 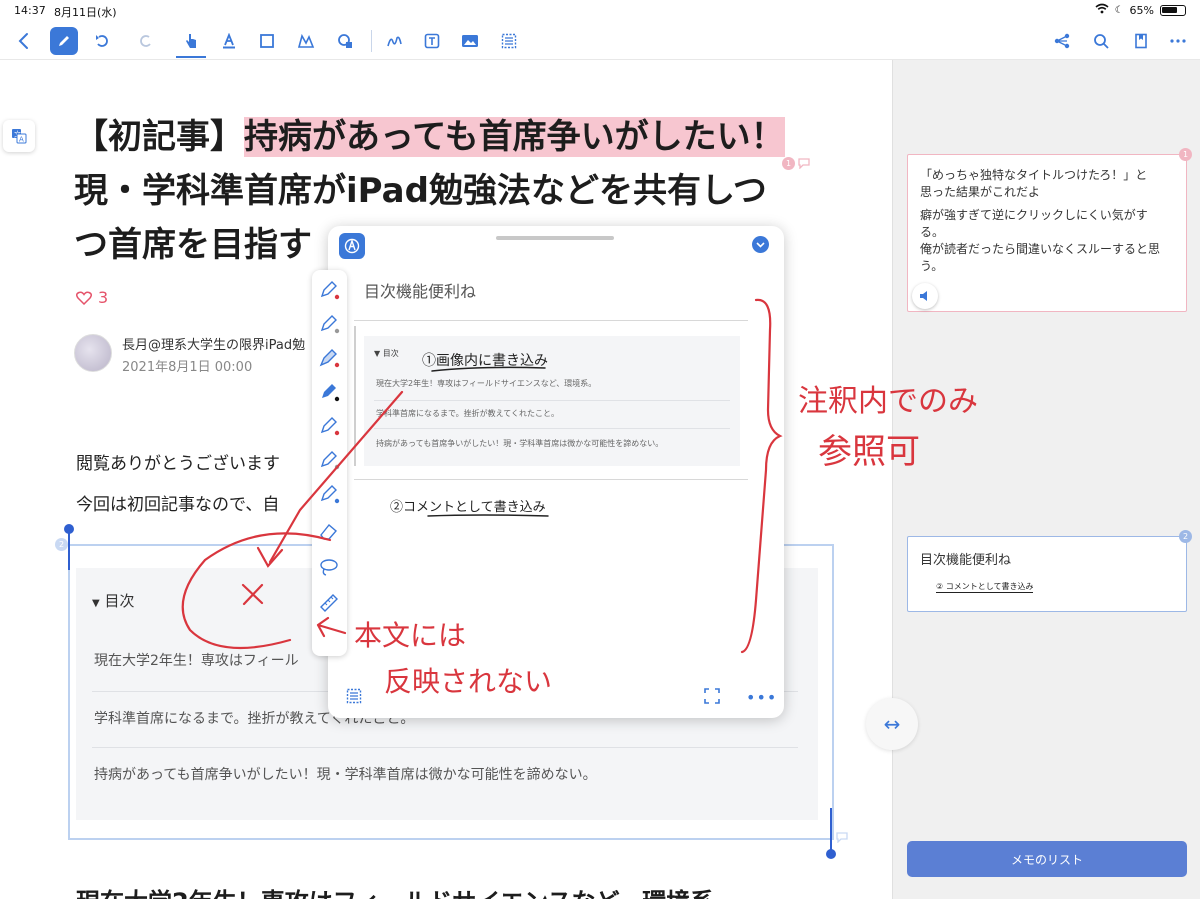 I want to click on more-icon: •••, so click(x=761, y=697).